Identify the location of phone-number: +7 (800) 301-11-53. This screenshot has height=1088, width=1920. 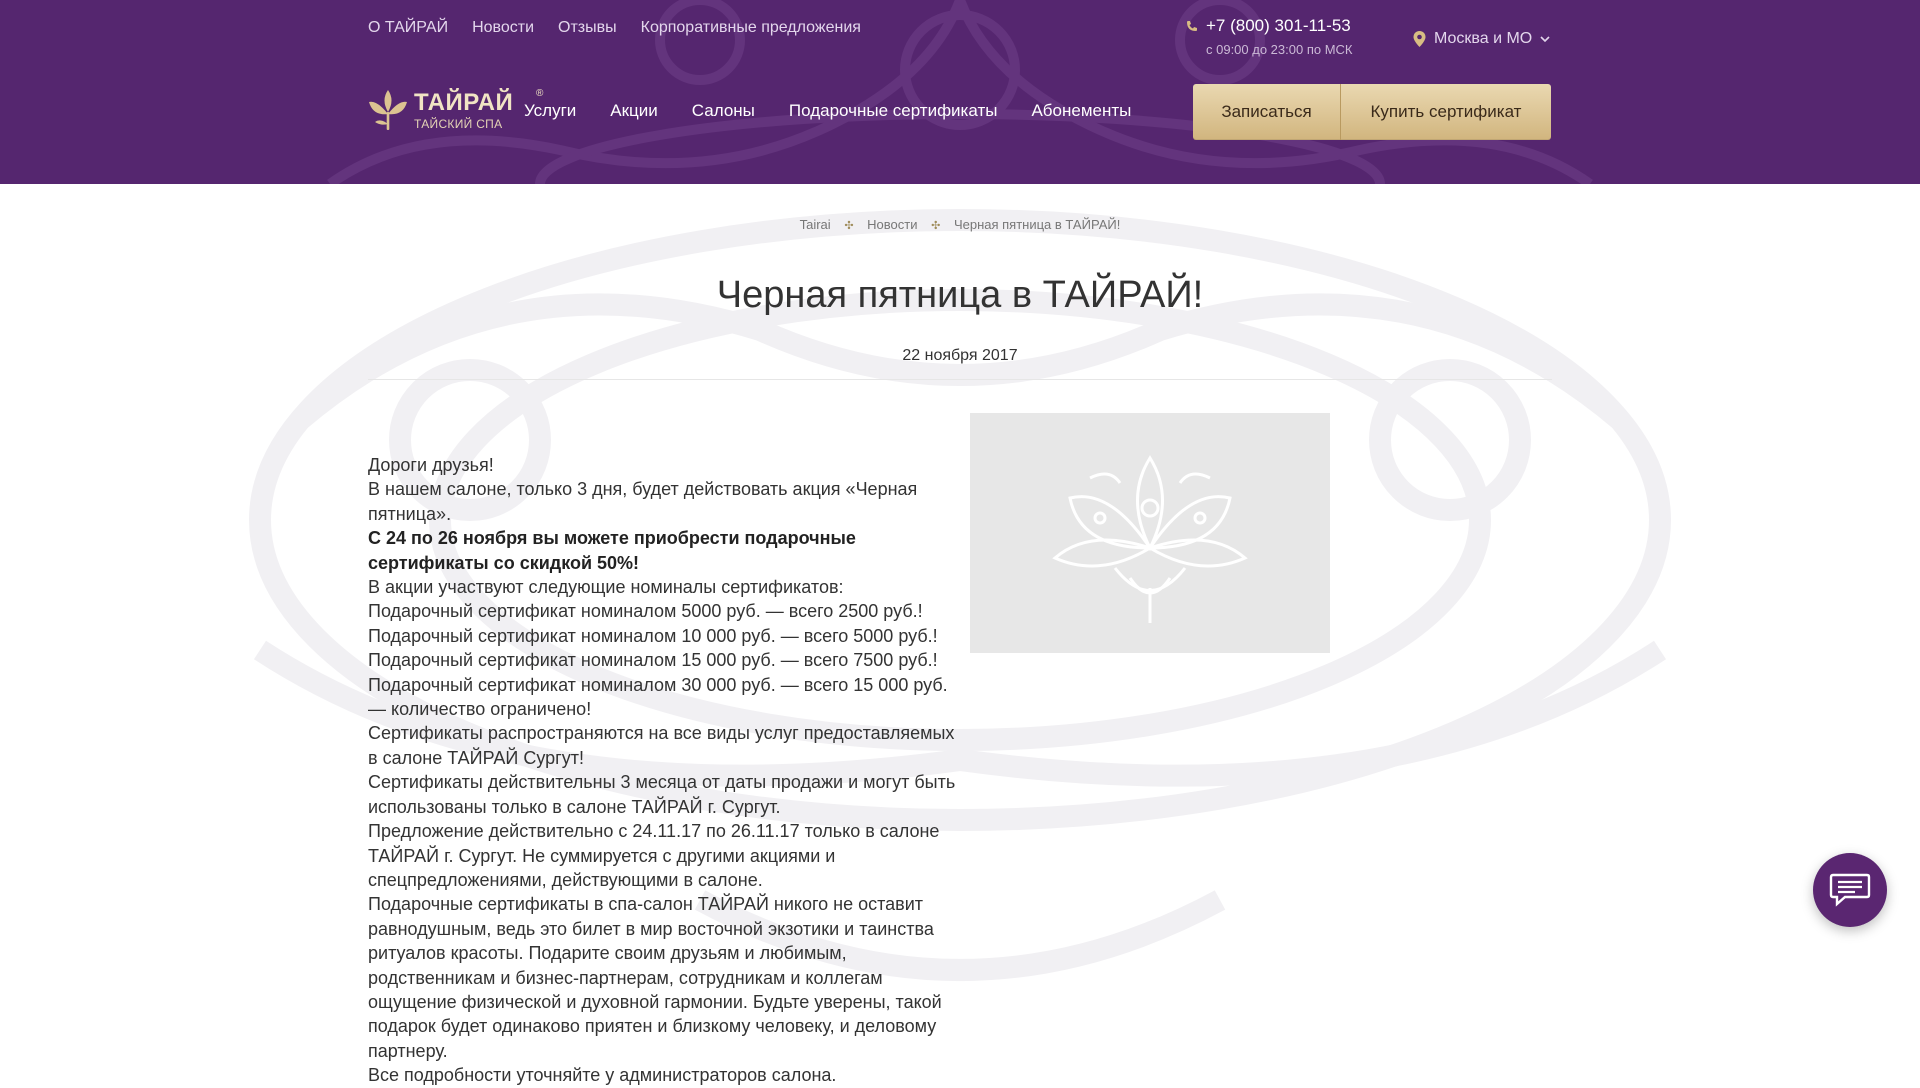
(1278, 26).